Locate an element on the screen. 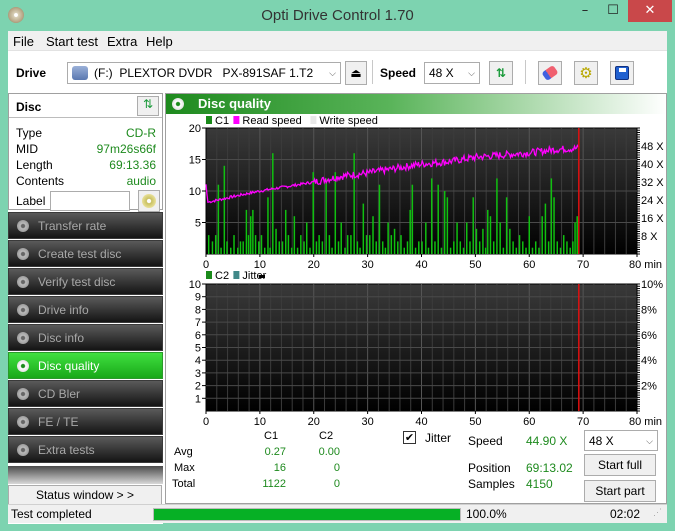 This screenshot has height=531, width=675. progress-text: 100.0% is located at coordinates (486, 514).